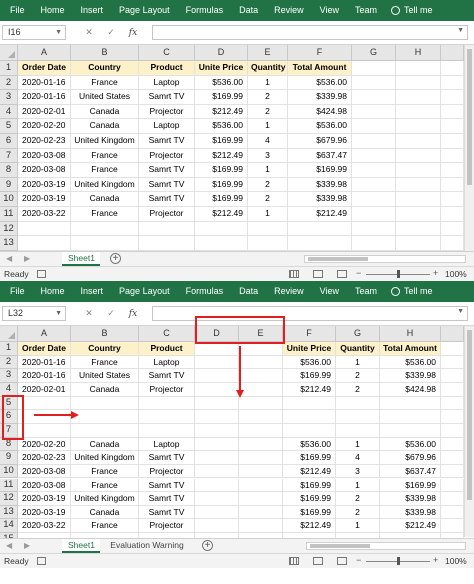 Image resolution: width=474 pixels, height=584 pixels. Describe the element at coordinates (44, 349) in the screenshot. I see `header-cell: Order Date` at that location.